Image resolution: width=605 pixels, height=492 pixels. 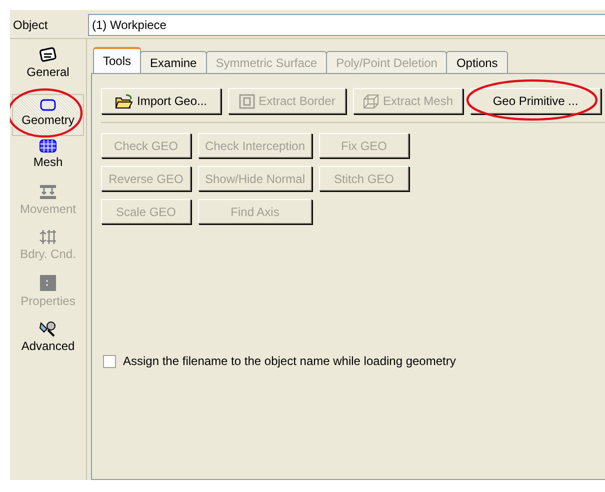 What do you see at coordinates (246, 101) in the screenshot?
I see `frame-icon` at bounding box center [246, 101].